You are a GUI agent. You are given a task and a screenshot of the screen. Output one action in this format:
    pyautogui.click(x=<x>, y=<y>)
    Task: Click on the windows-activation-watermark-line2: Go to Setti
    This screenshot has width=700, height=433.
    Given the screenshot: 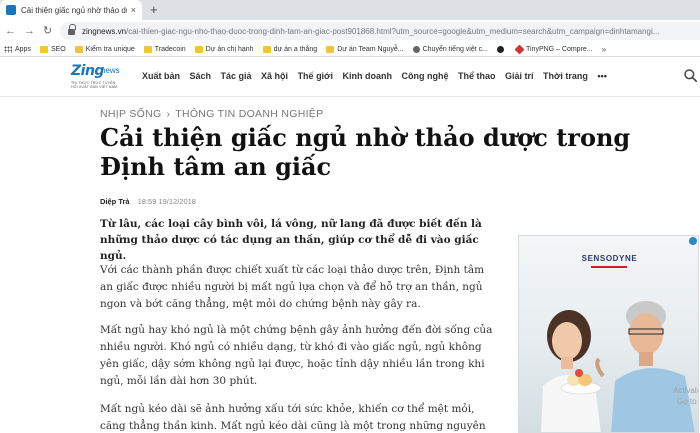 What is the action you would take?
    pyautogui.click(x=687, y=401)
    